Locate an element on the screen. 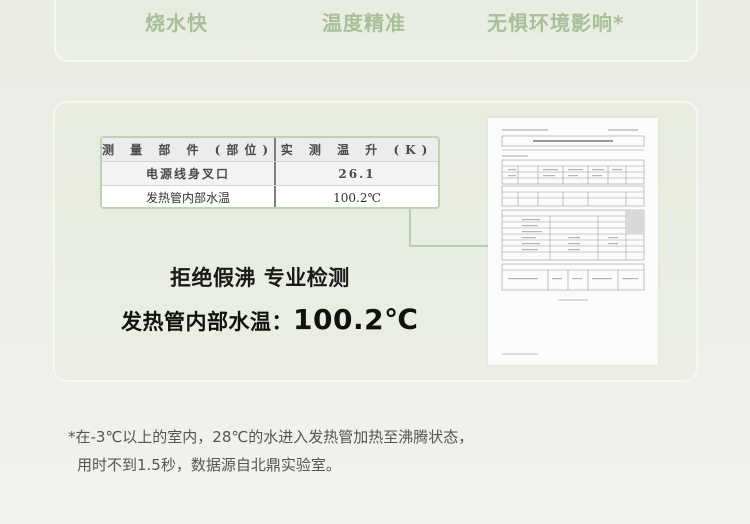  feature-environment: 无惧环境影响* is located at coordinates (556, 23).